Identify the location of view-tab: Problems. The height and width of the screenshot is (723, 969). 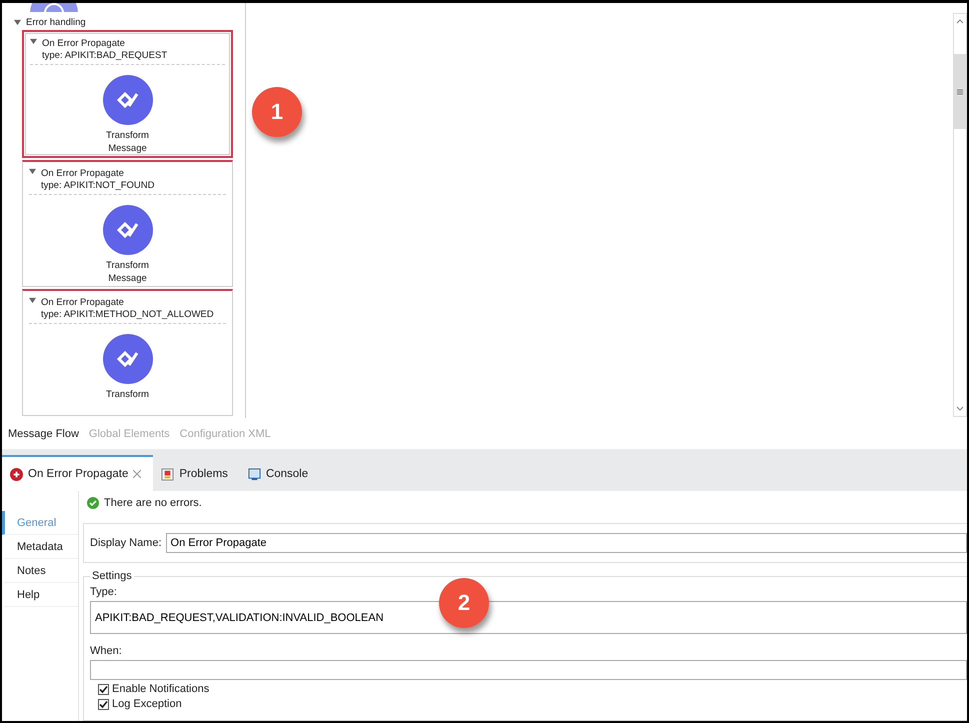
(196, 473).